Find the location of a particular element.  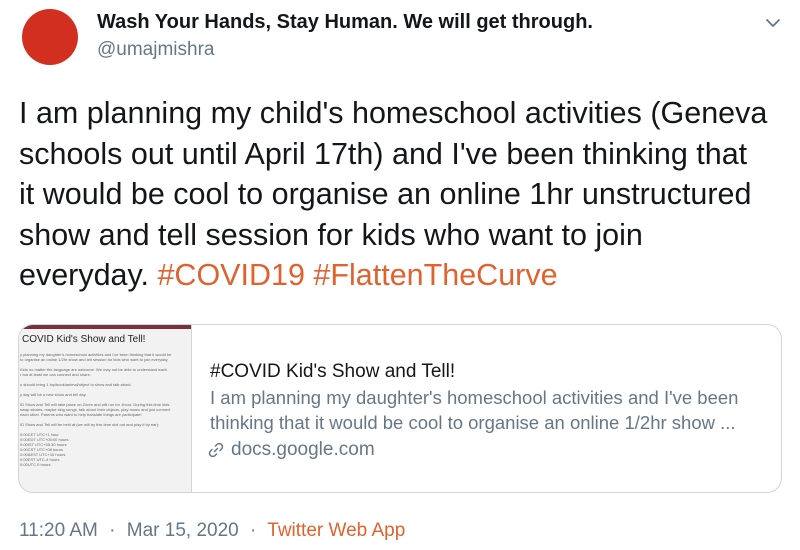

card-title: #COVID Kid's Show and Tell! is located at coordinates (333, 371).